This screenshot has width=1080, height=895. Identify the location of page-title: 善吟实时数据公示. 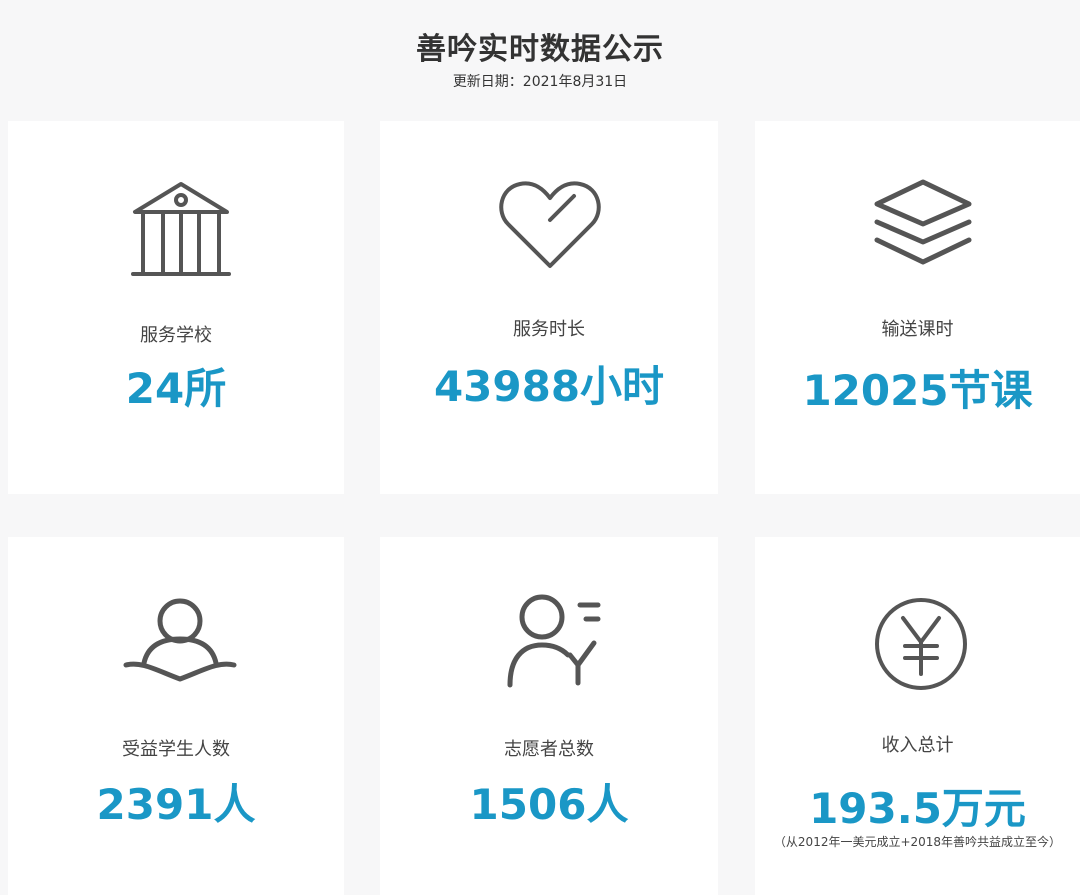
(540, 49).